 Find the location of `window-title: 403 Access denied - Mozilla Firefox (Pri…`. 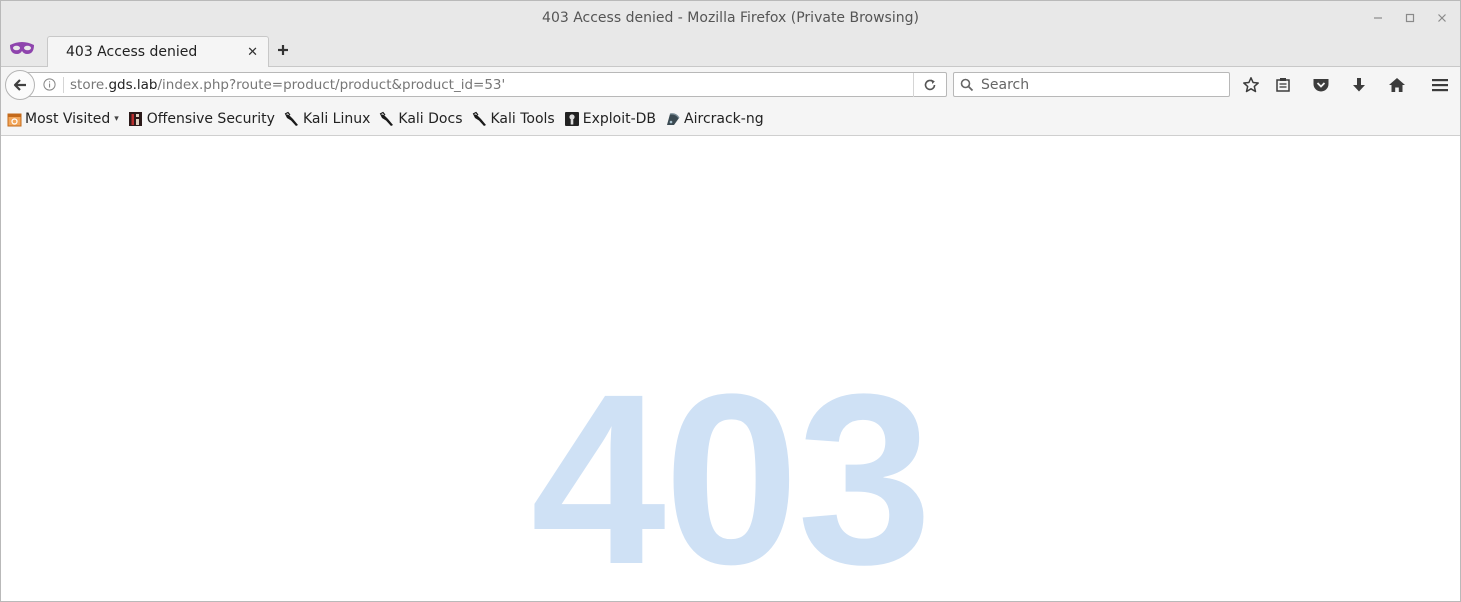

window-title: 403 Access denied - Mozilla Firefox (Pri… is located at coordinates (730, 17).